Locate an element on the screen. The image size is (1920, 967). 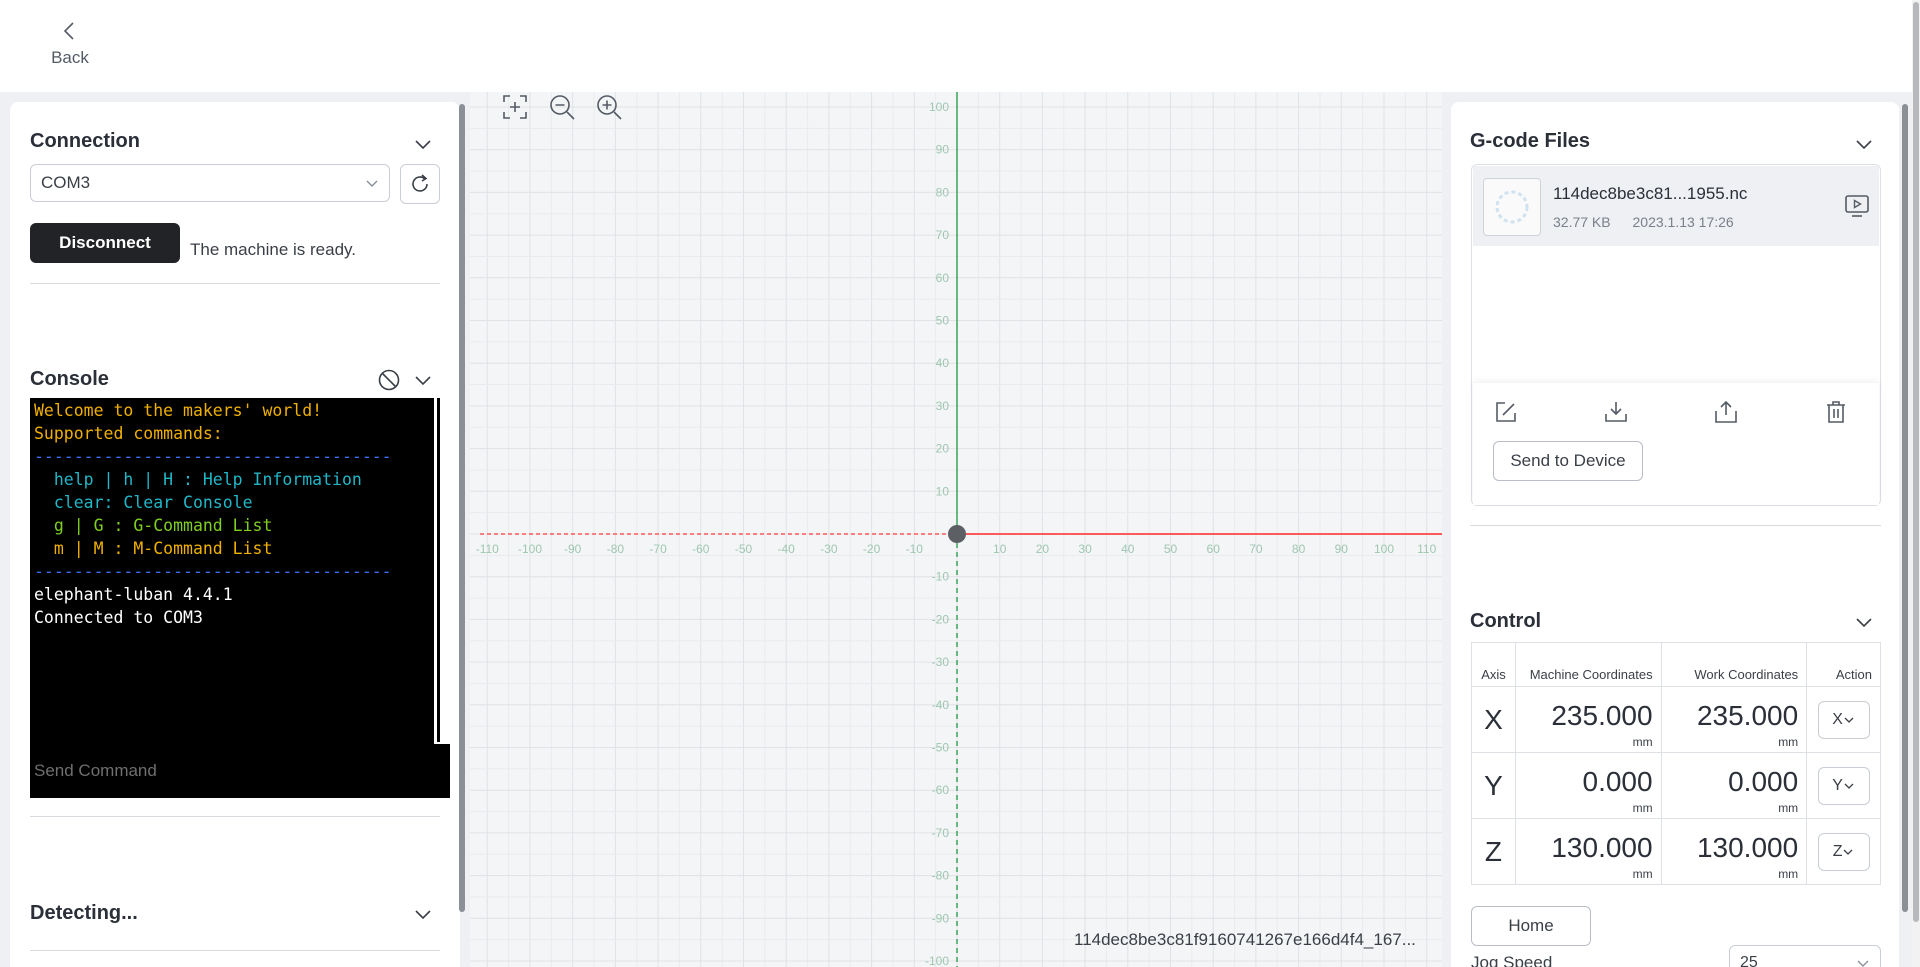
table-row: X 235.000 mm 235.000 mm X is located at coordinates (1676, 719).